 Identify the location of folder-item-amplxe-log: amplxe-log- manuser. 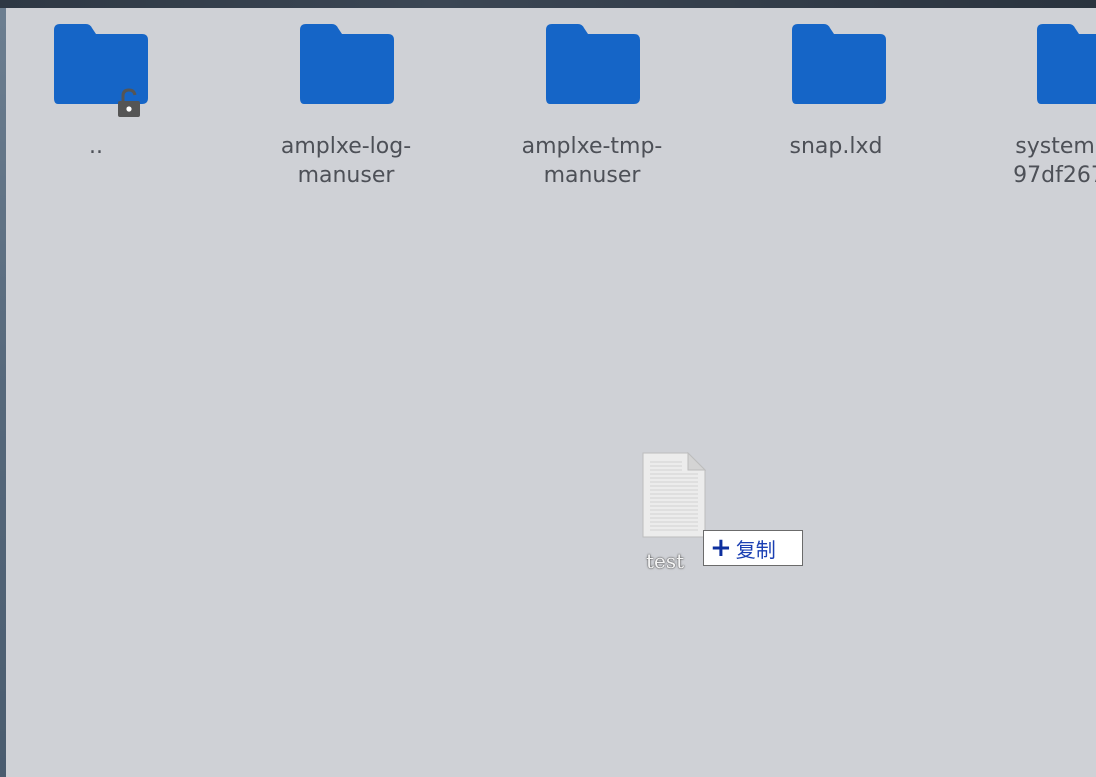
(346, 108).